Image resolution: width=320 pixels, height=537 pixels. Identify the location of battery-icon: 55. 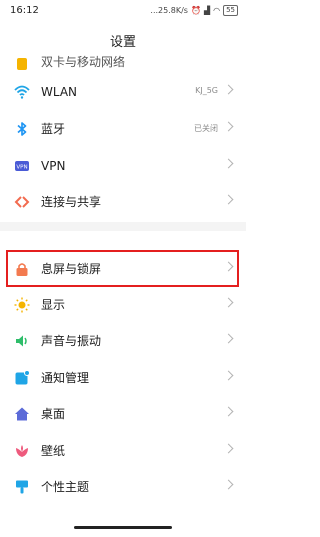
(230, 10).